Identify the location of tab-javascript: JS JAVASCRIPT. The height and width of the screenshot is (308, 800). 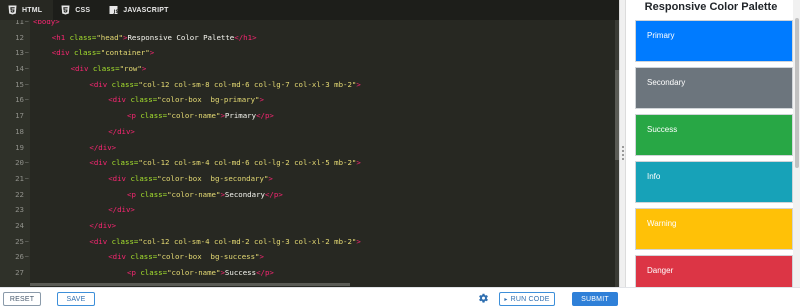
(140, 10).